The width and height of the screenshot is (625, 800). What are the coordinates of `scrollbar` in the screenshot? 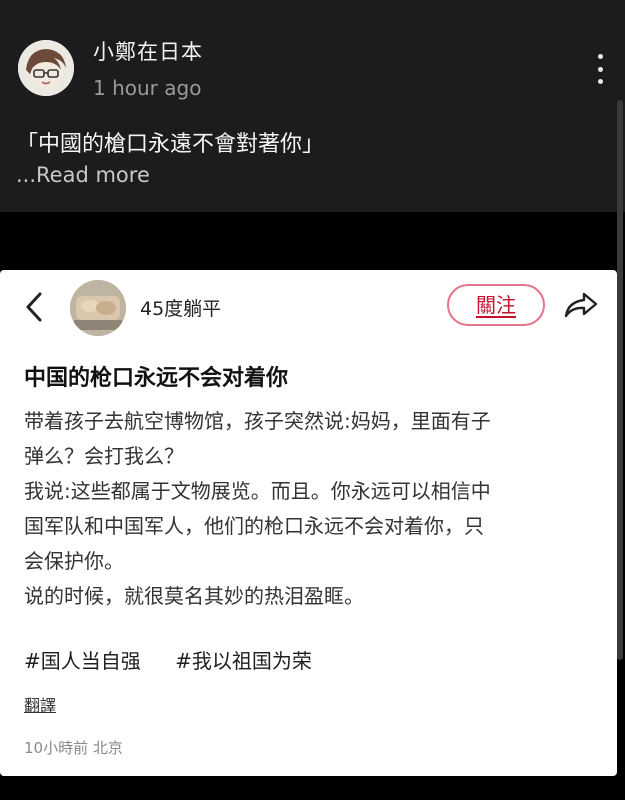 It's located at (620, 380).